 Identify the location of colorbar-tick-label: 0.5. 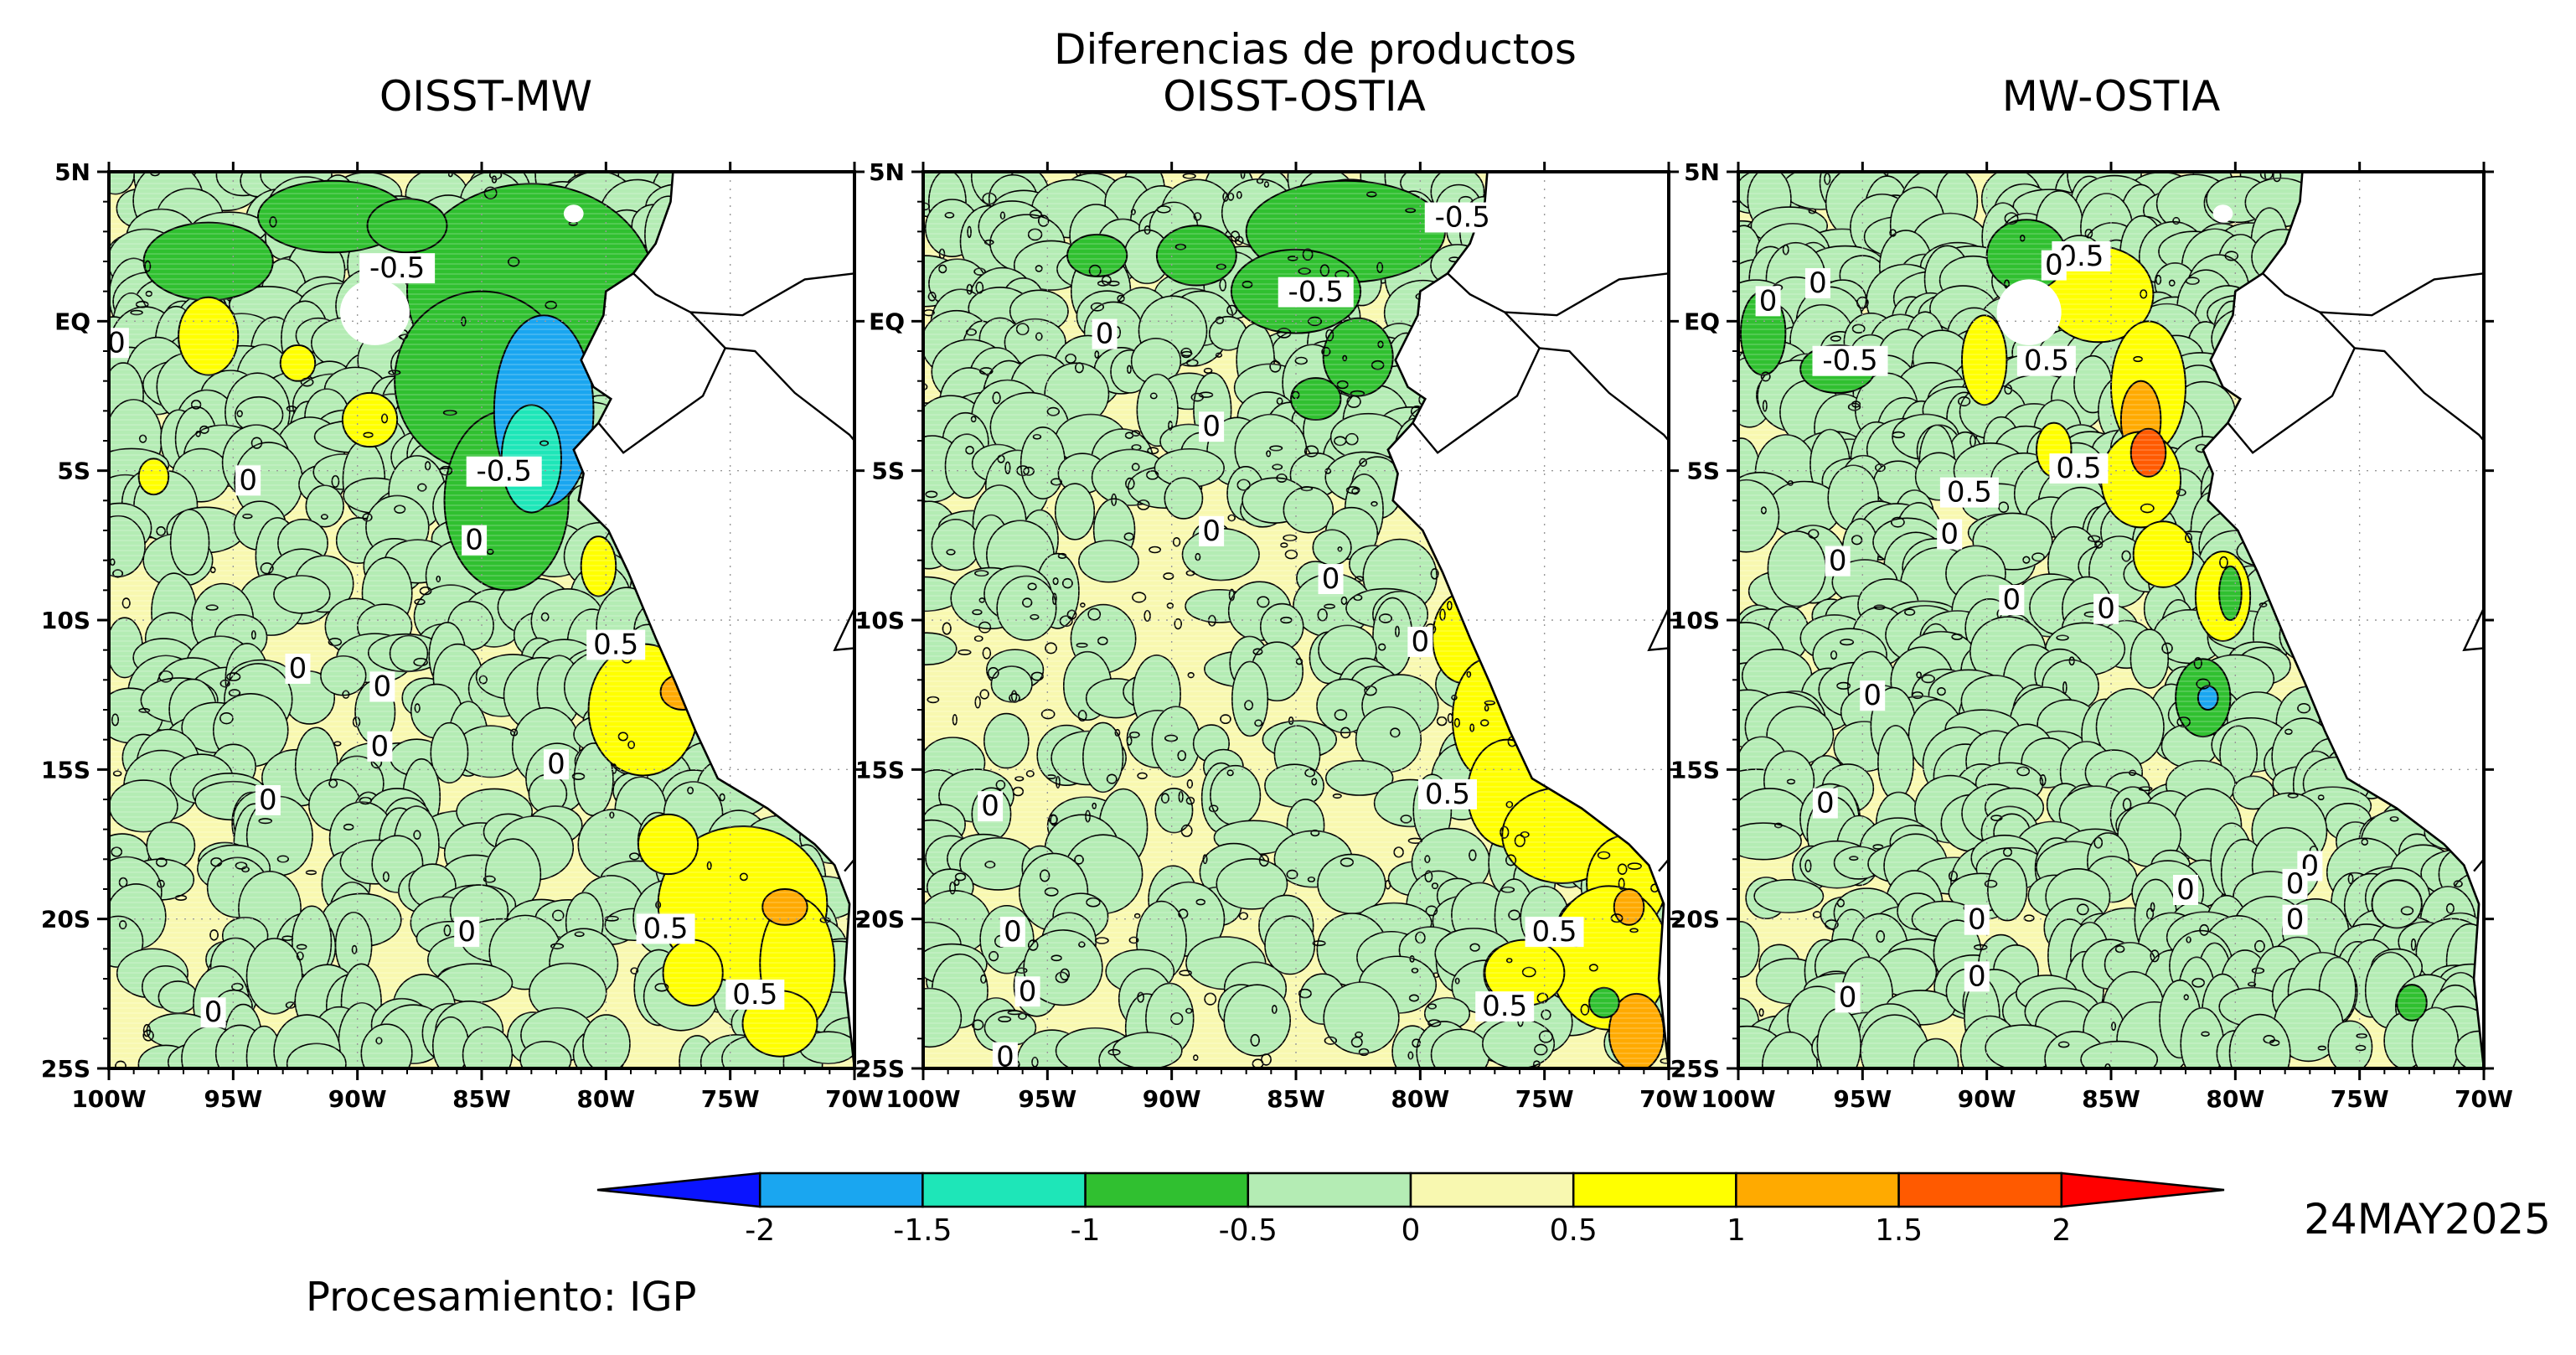
(1574, 1230).